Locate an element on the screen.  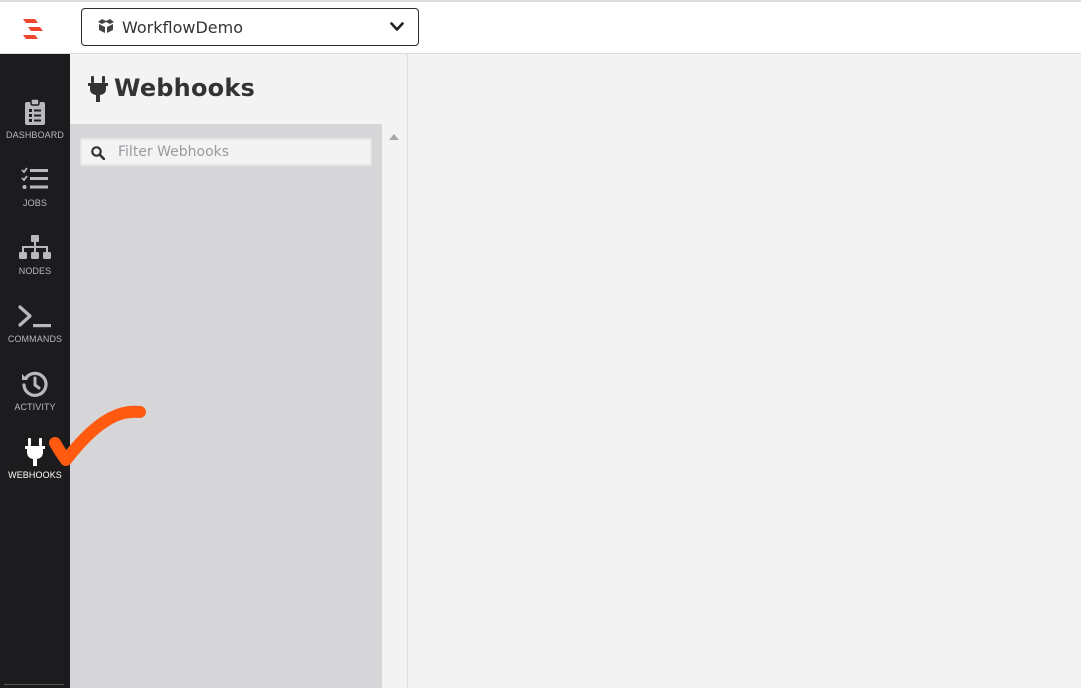
nav-item-webhooks: WEBHOOKS is located at coordinates (35, 466).